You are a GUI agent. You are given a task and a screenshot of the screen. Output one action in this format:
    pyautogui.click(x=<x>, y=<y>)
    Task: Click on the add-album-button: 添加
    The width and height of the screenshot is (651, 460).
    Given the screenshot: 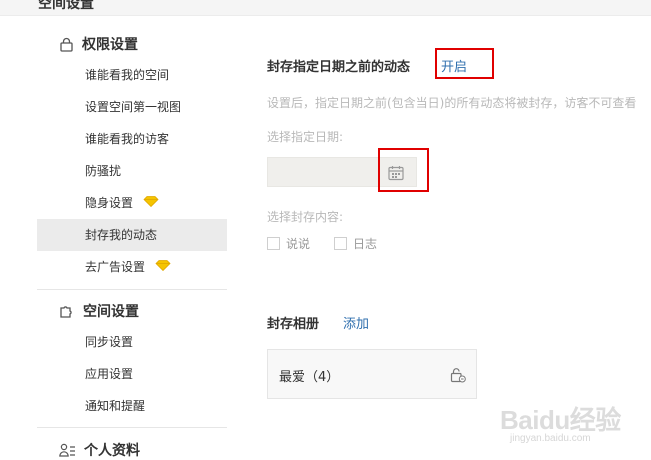 What is the action you would take?
    pyautogui.click(x=356, y=322)
    